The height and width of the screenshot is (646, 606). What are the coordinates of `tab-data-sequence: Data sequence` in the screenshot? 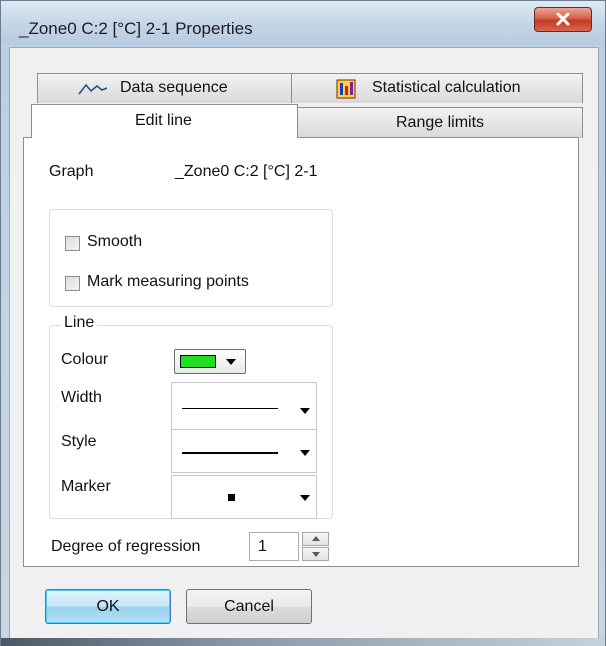 It's located at (164, 88).